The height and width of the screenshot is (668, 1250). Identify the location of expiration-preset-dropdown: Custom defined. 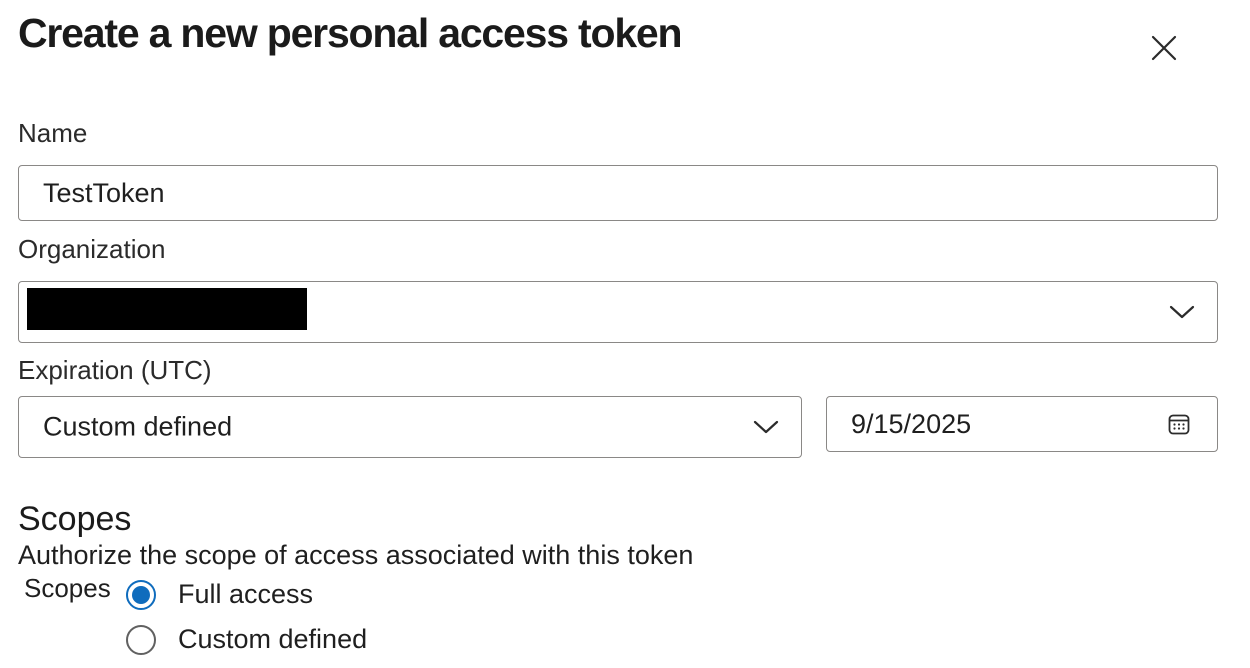
(410, 427).